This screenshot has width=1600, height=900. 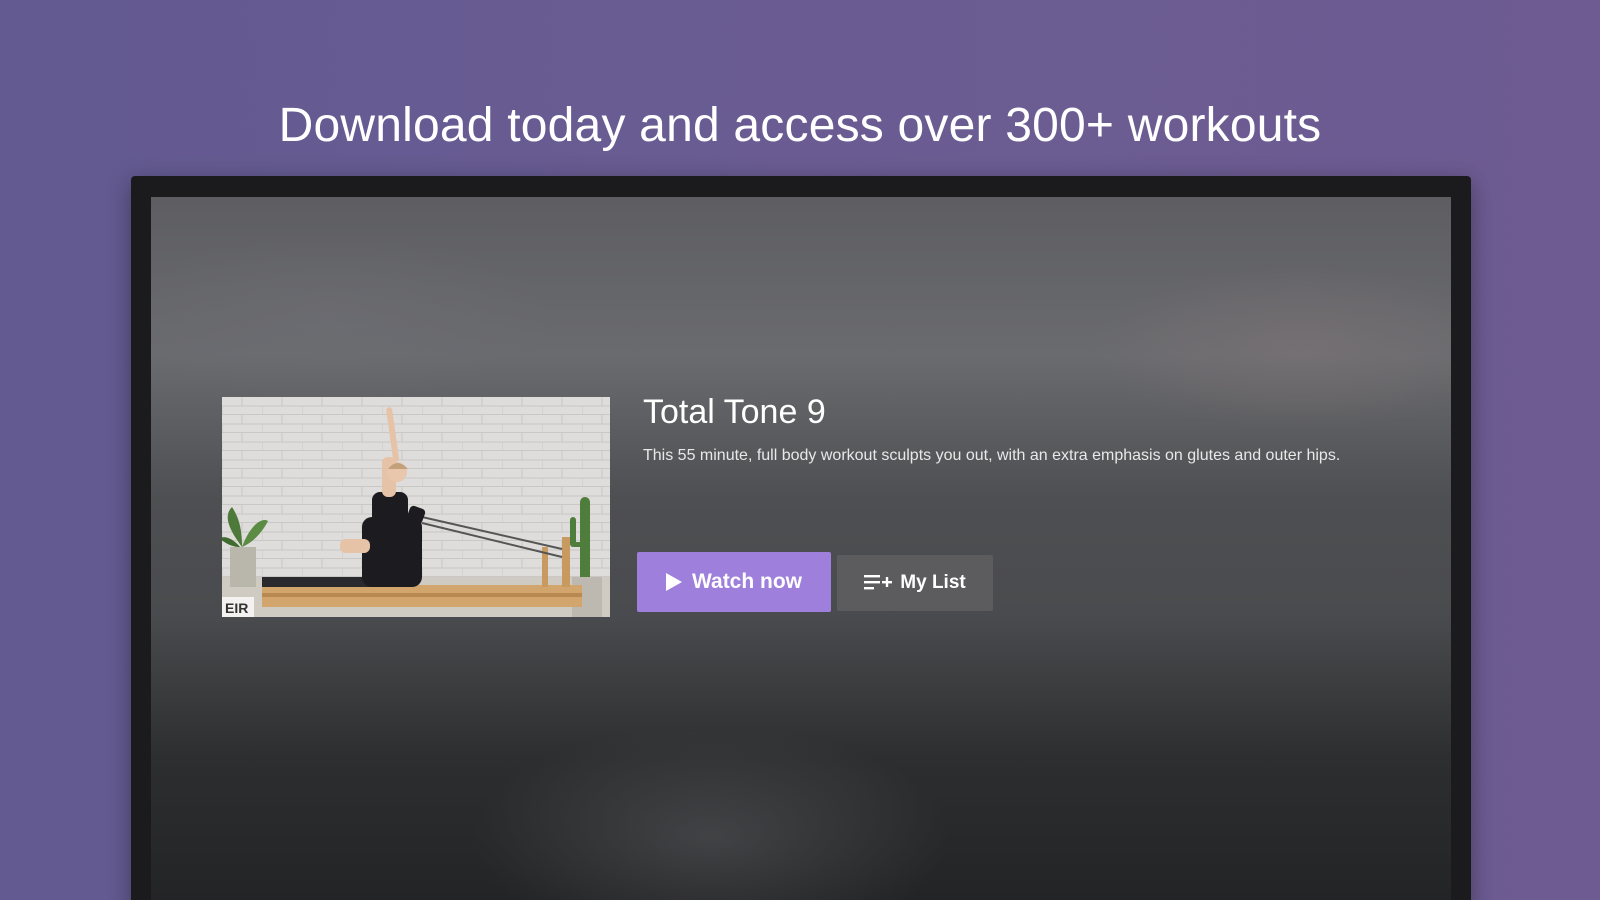 I want to click on hero-thumbnail: EIR, so click(x=416, y=507).